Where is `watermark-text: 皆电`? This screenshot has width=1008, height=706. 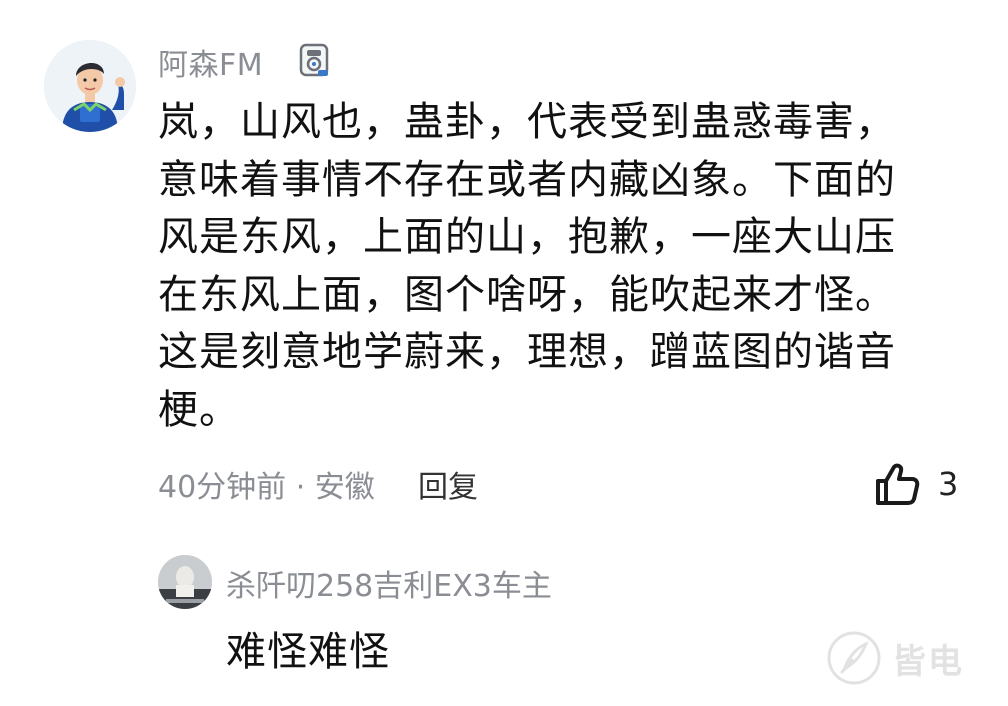 watermark-text: 皆电 is located at coordinates (928, 661).